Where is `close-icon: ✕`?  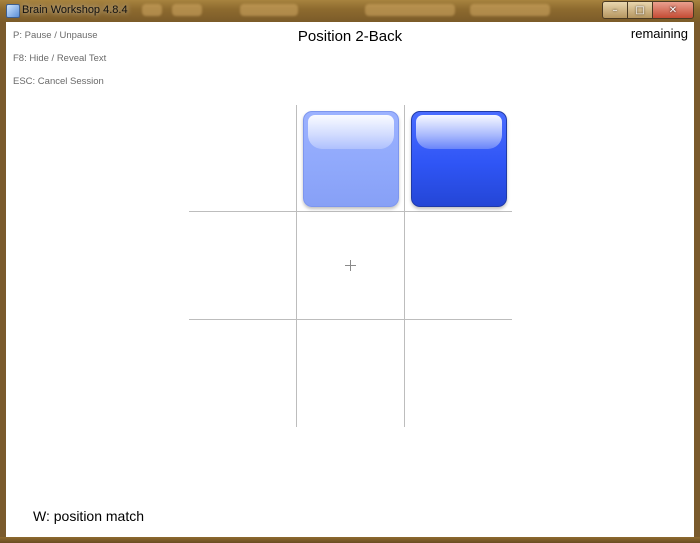 close-icon: ✕ is located at coordinates (673, 10).